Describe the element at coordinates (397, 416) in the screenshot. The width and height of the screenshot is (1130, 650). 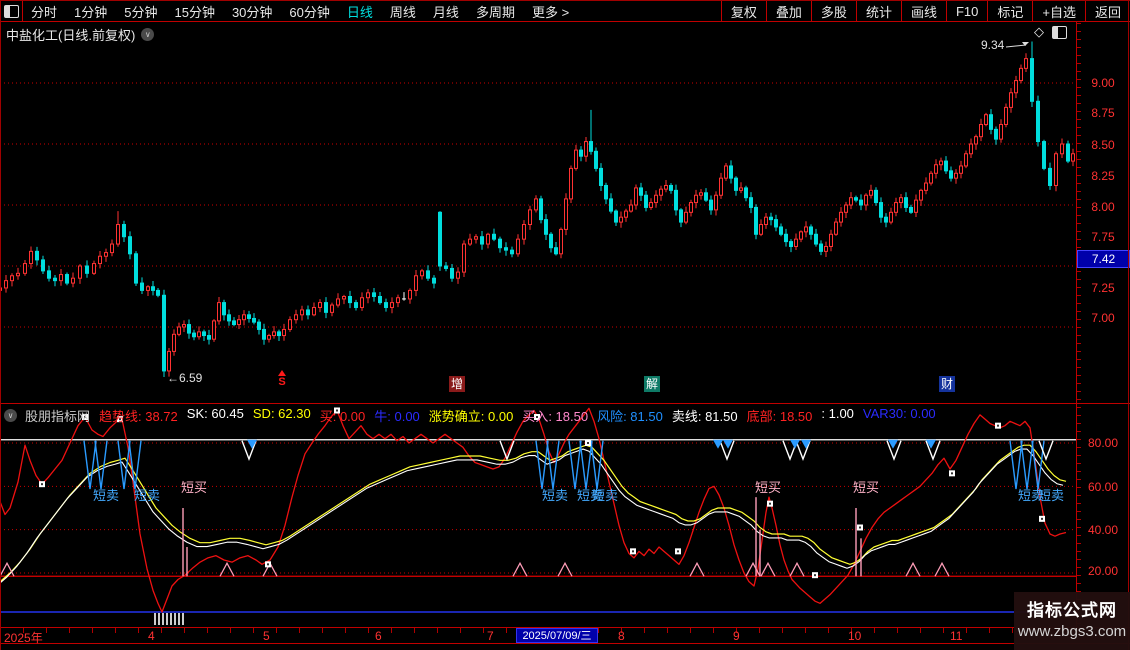
I see `indicator-value: 牛: 0.00` at that location.